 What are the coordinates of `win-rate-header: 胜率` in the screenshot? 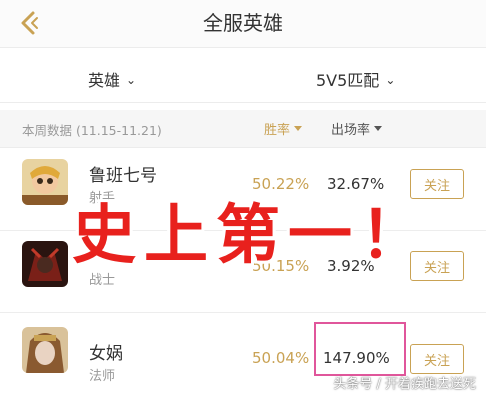 It's located at (277, 130).